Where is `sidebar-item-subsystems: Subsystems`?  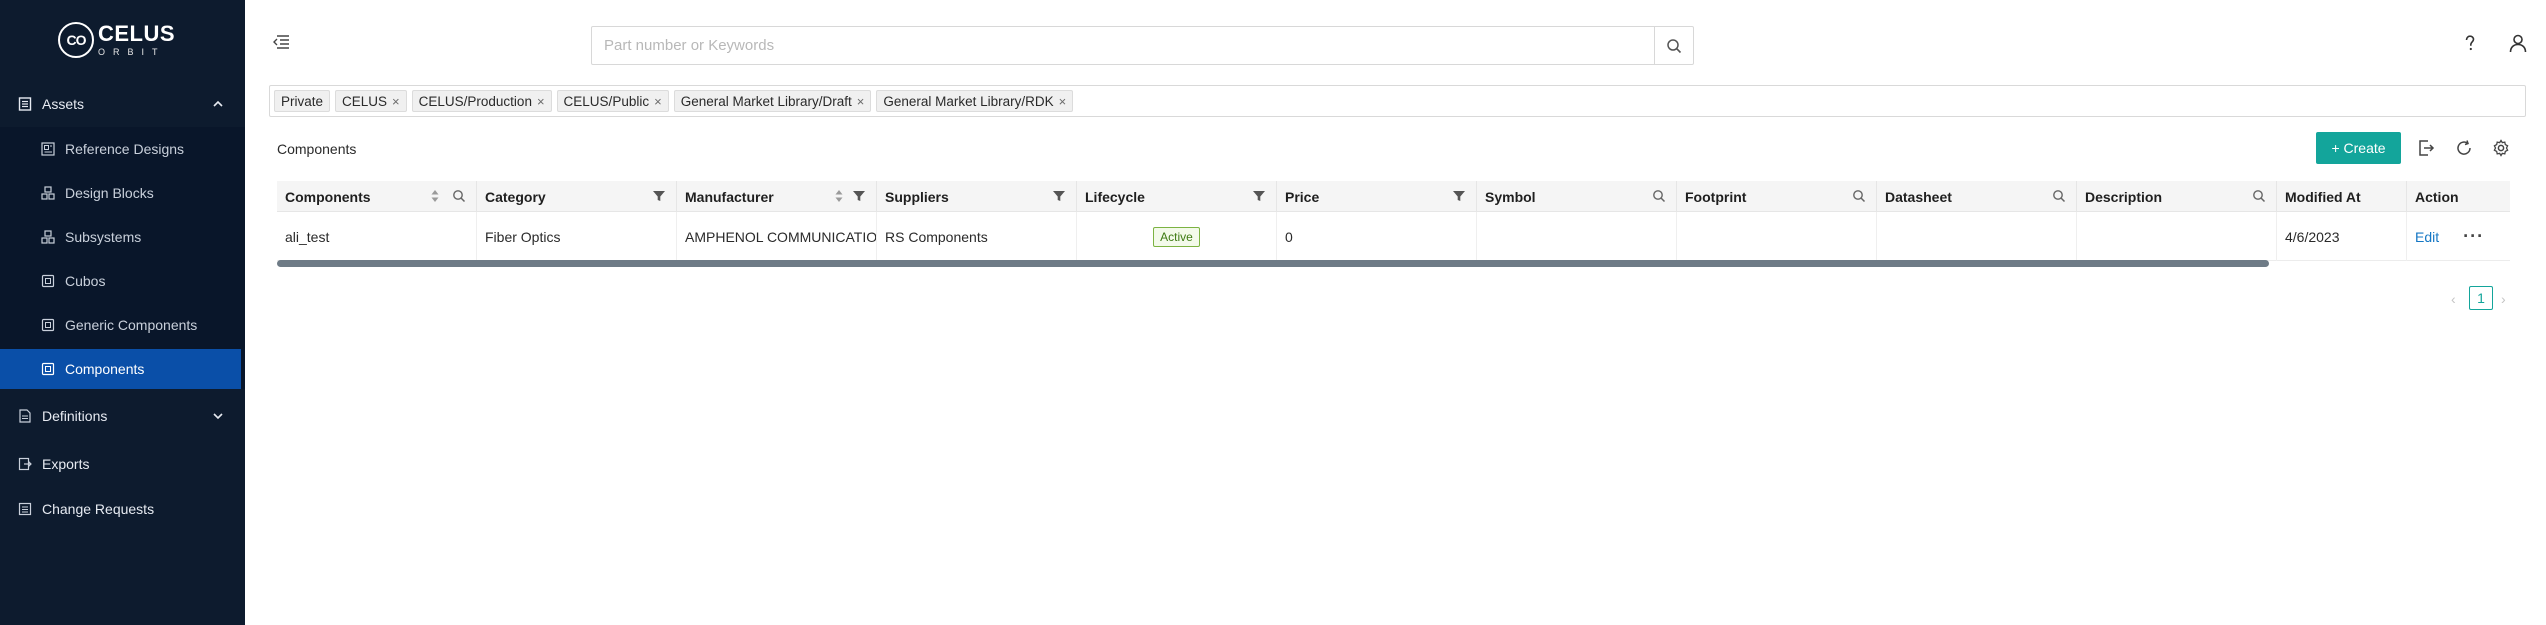 sidebar-item-subsystems: Subsystems is located at coordinates (120, 237).